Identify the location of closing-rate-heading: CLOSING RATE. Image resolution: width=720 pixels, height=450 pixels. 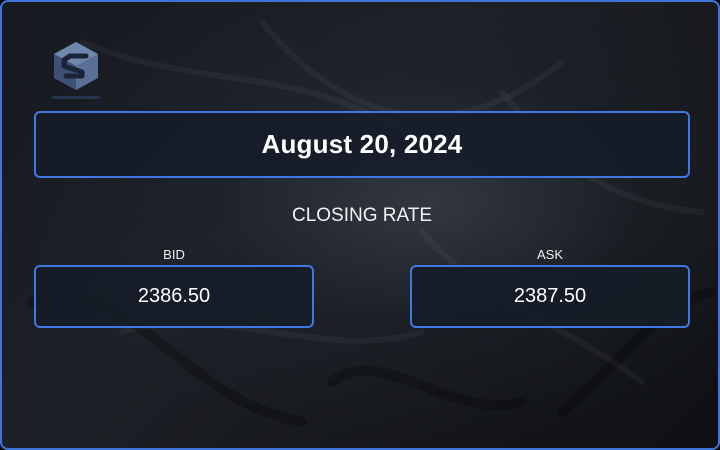
(362, 215).